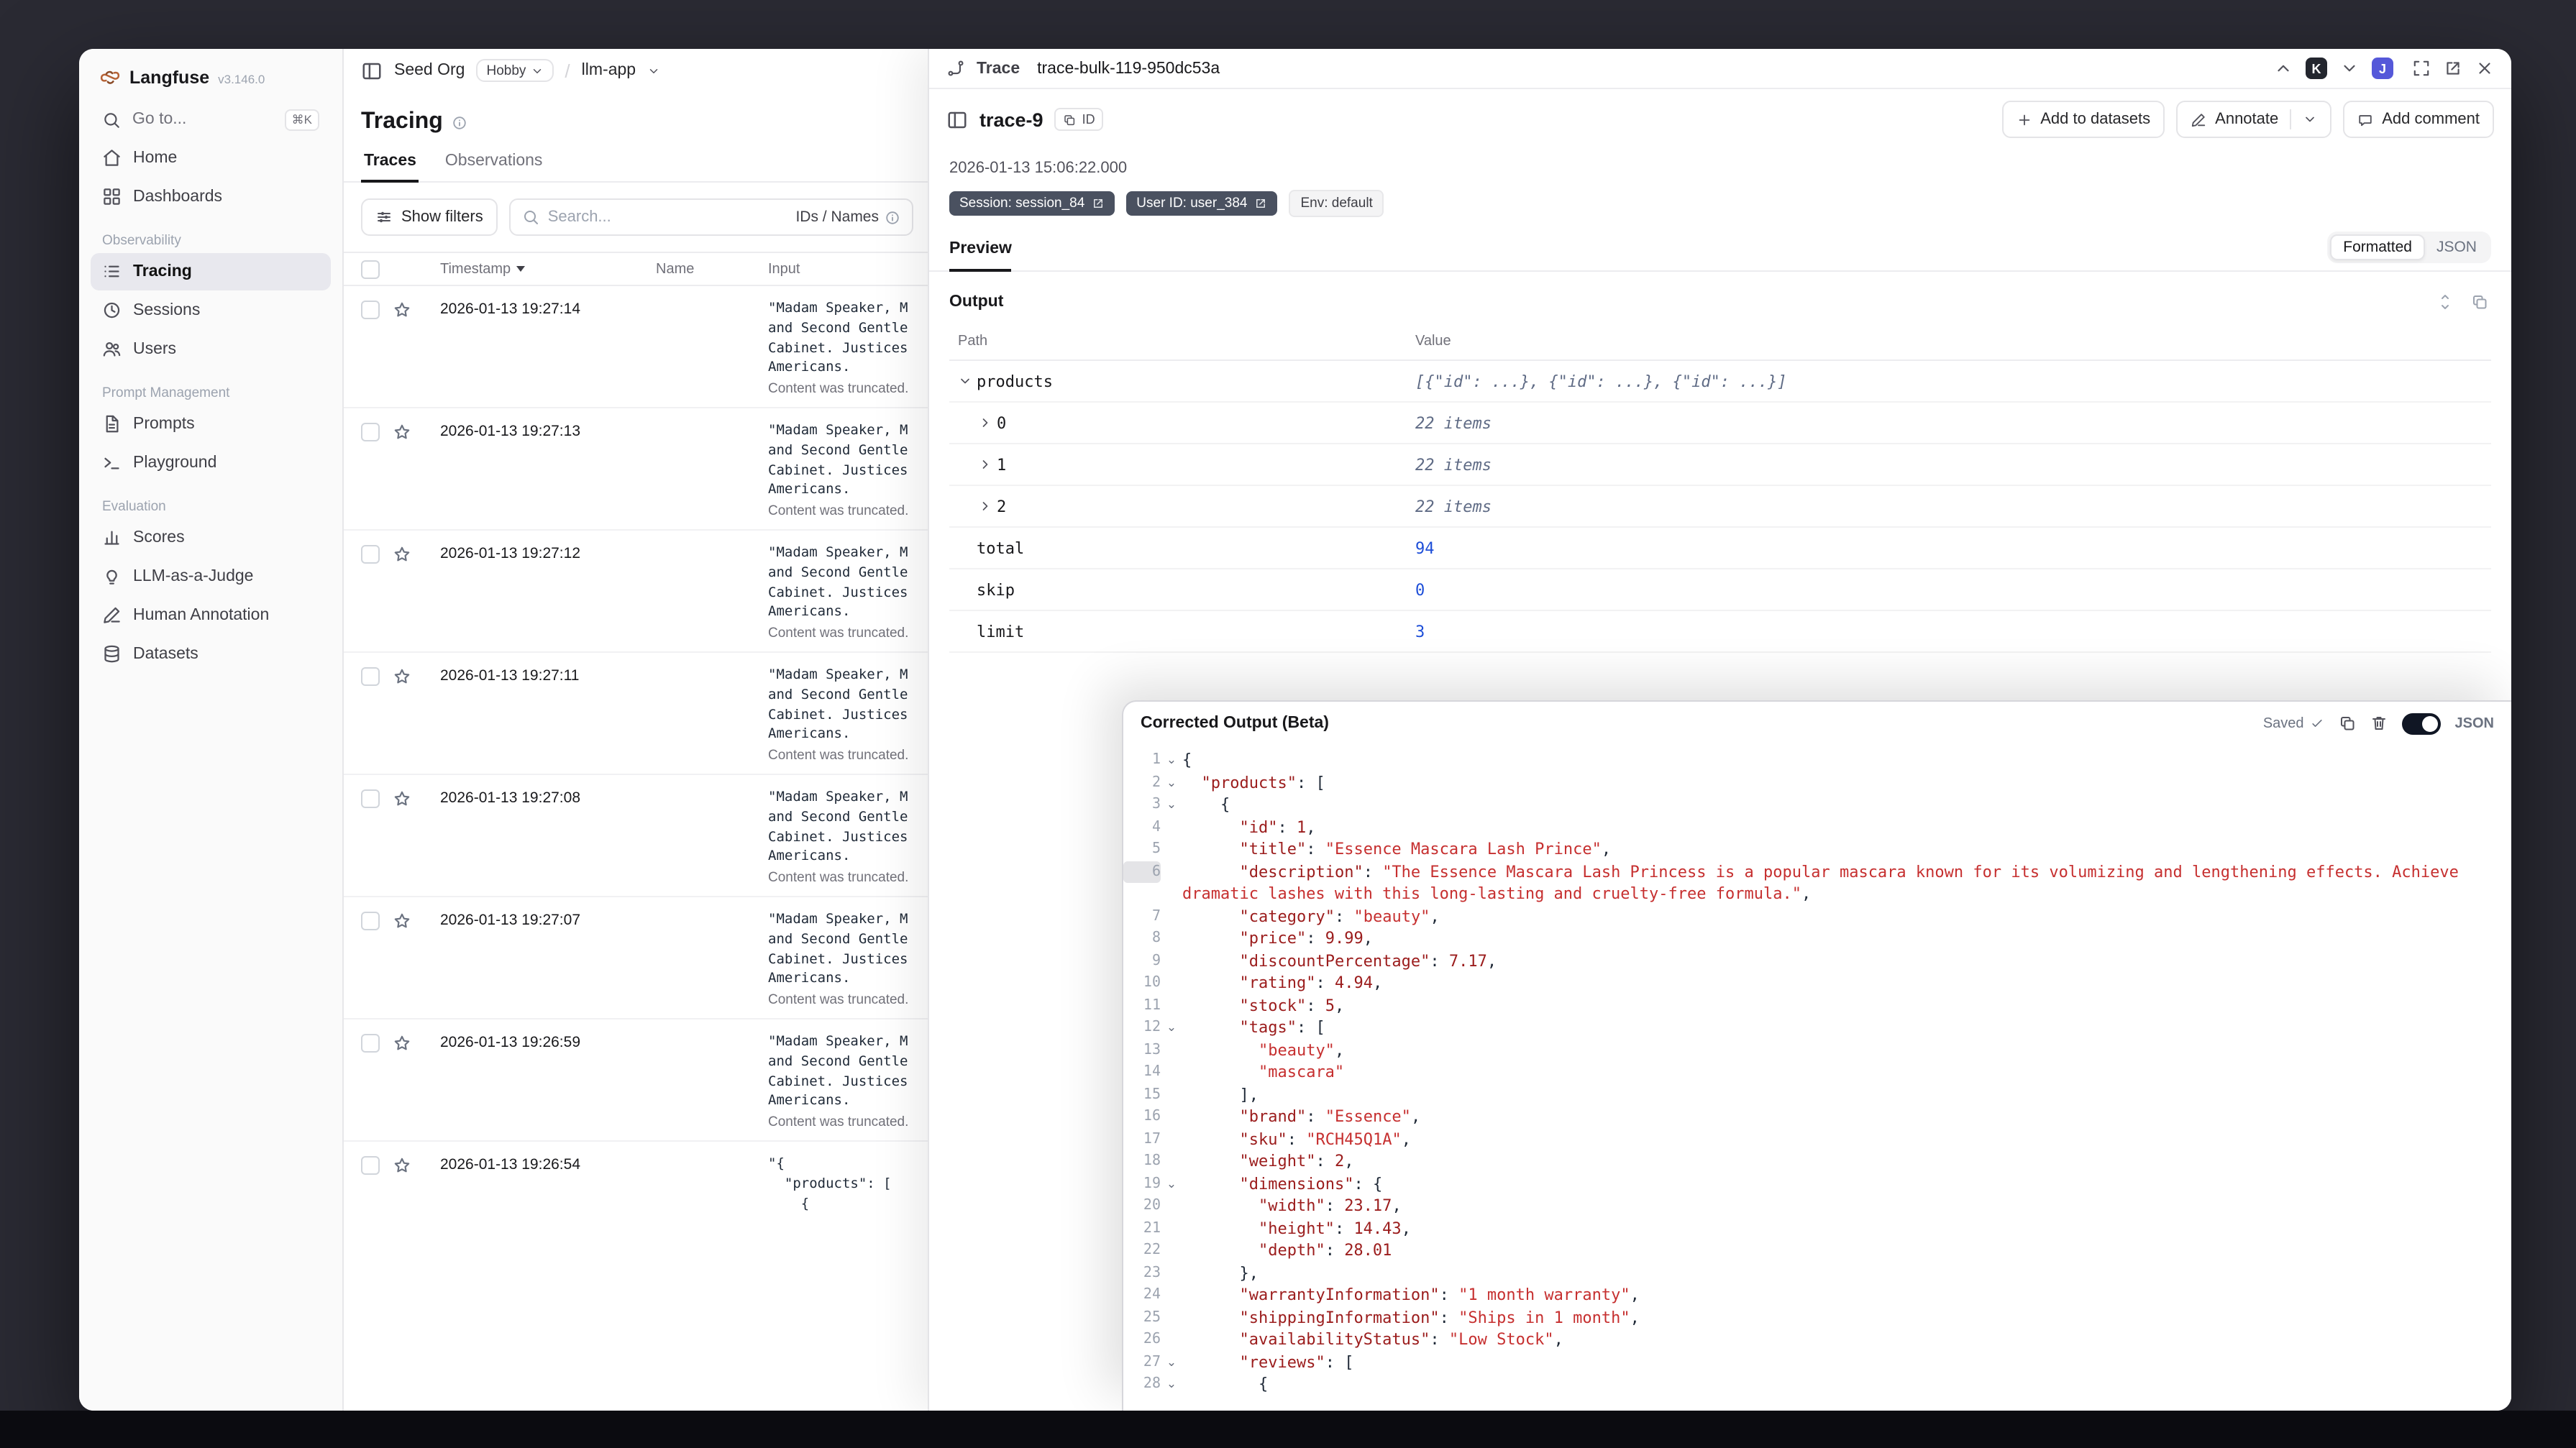  Describe the element at coordinates (1817, 961) in the screenshot. I see `code-line: 9 "discountPercentage": 7.17,` at that location.